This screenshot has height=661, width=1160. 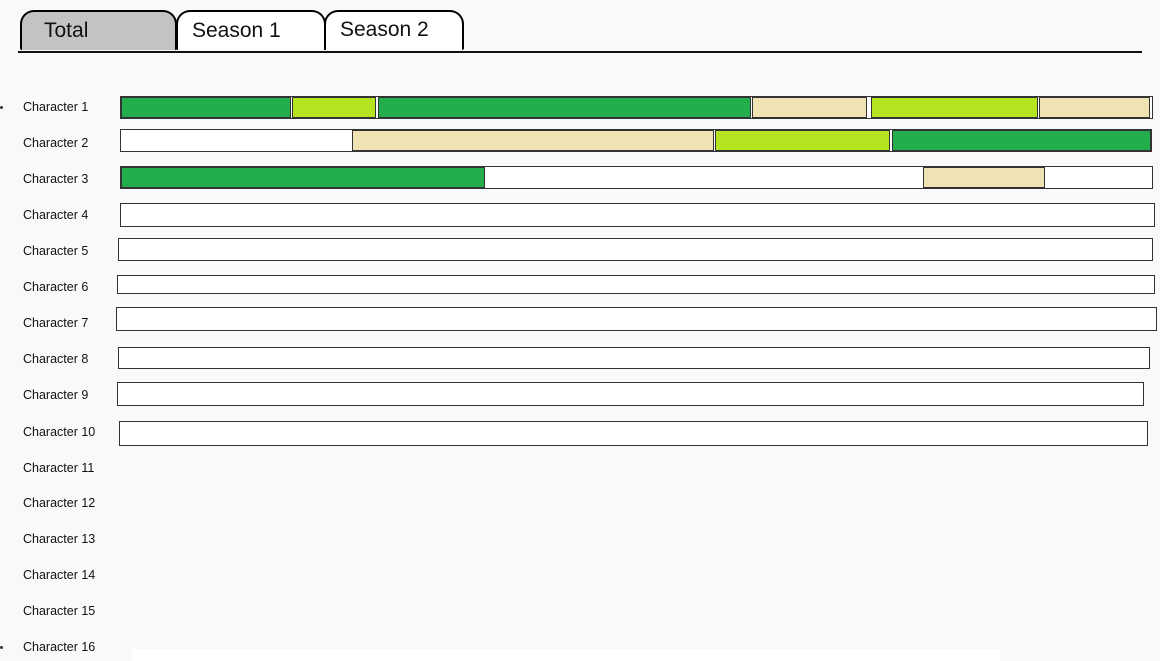 What do you see at coordinates (59, 575) in the screenshot?
I see `character-label: Character 14` at bounding box center [59, 575].